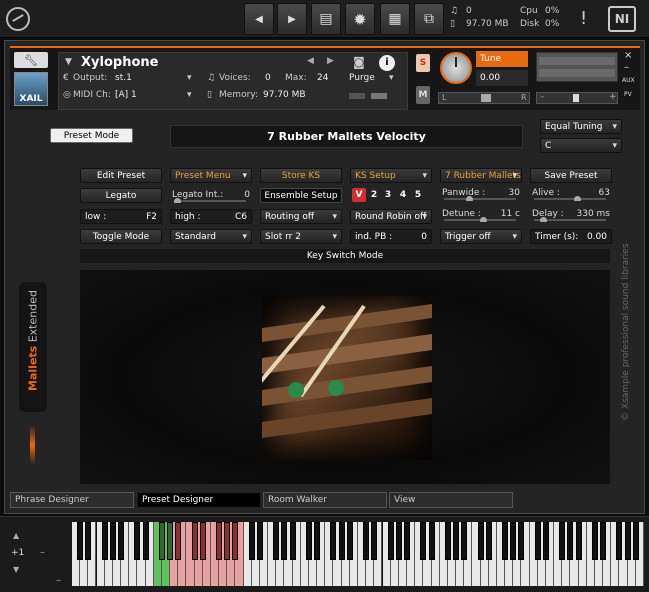 This screenshot has height=592, width=649. I want to click on ni-logo: NI, so click(622, 19).